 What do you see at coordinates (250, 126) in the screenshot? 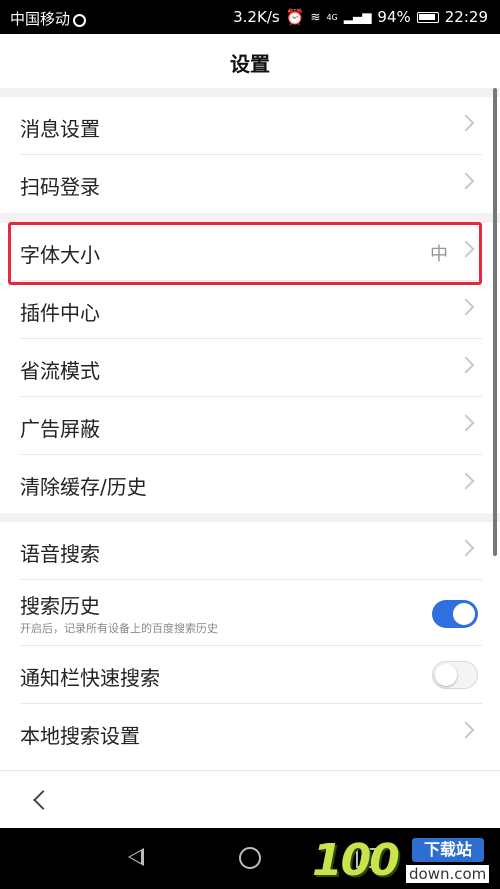
I see `settings-item-message: 消息设置` at bounding box center [250, 126].